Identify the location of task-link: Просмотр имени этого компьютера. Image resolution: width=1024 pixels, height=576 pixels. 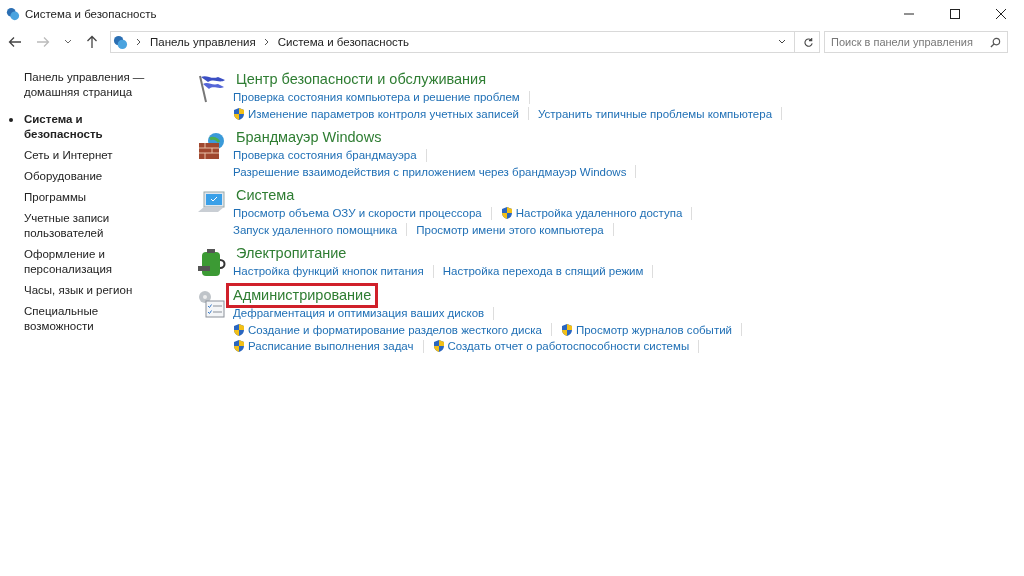
(510, 229).